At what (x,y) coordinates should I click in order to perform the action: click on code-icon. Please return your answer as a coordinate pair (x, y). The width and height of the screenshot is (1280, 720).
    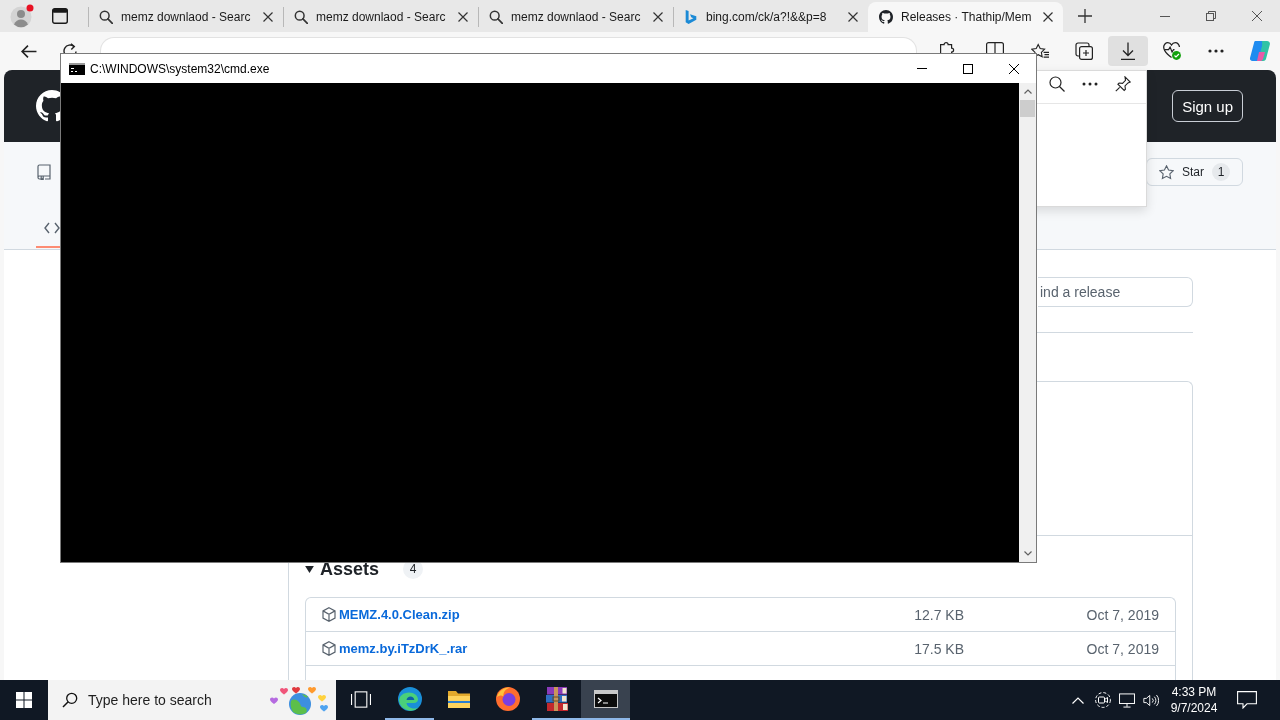
    Looking at the image, I should click on (52, 227).